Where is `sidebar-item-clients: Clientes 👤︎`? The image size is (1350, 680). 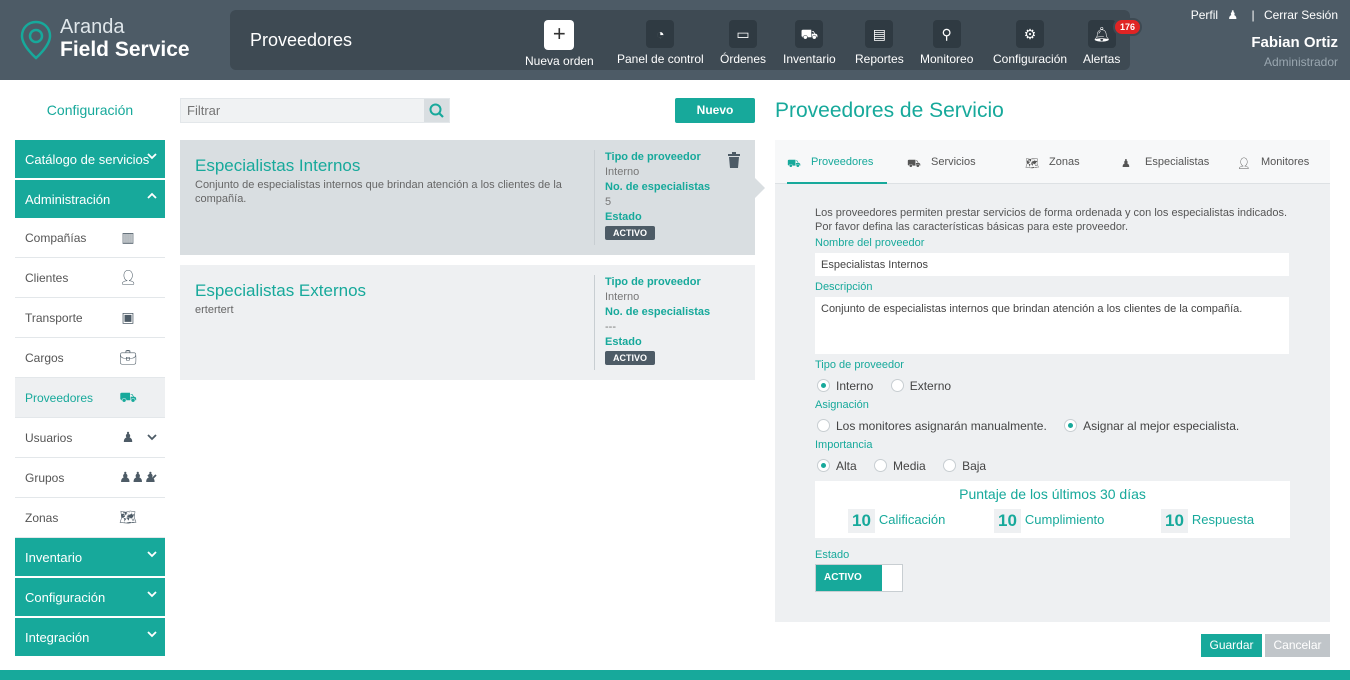
sidebar-item-clients: Clientes 👤︎ is located at coordinates (90, 278).